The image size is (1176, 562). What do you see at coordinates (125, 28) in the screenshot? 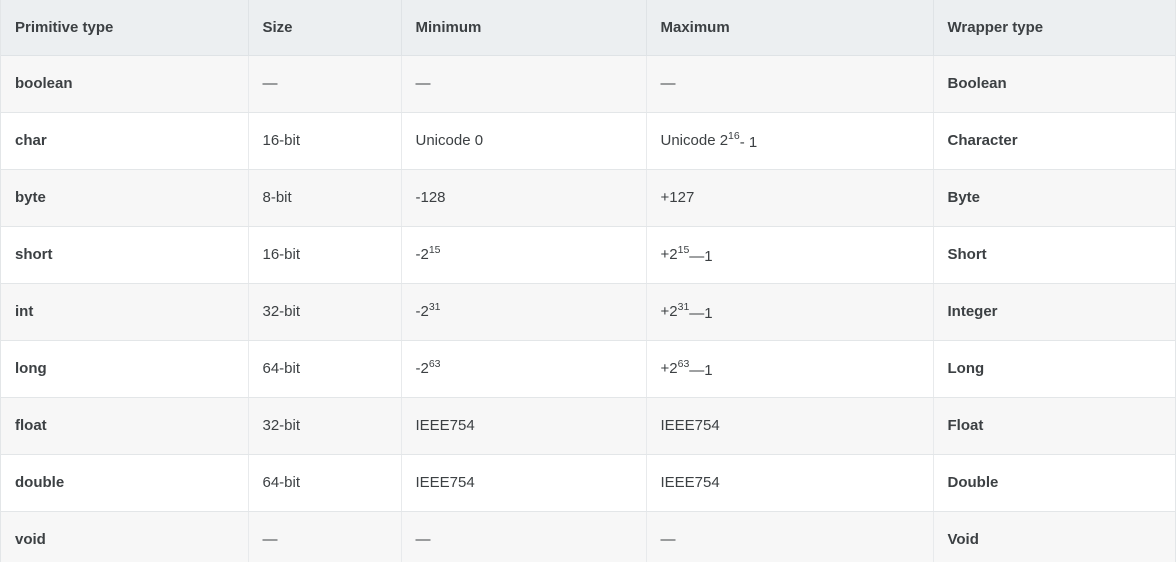
I see `column-header-primitive-type: Primitive type` at bounding box center [125, 28].